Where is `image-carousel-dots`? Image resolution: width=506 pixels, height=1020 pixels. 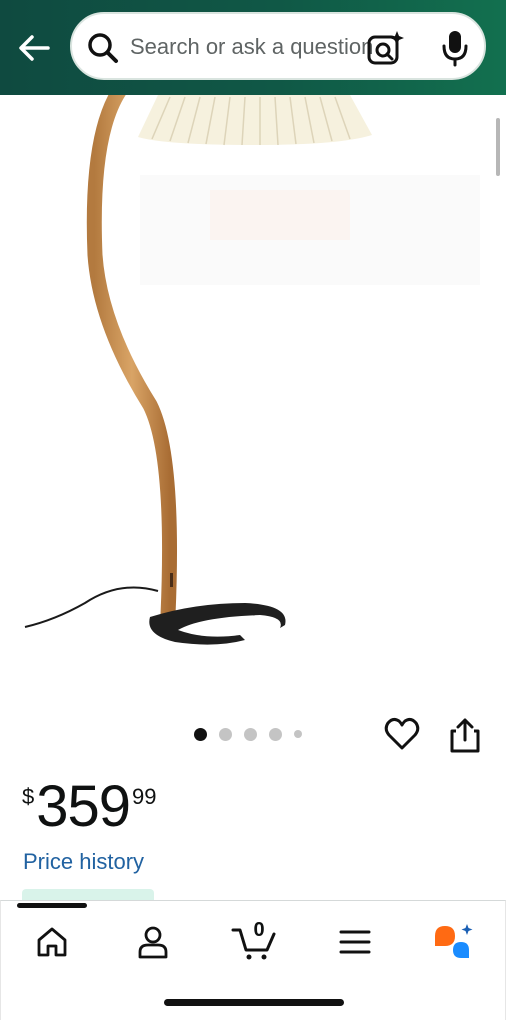
image-carousel-dots is located at coordinates (248, 734).